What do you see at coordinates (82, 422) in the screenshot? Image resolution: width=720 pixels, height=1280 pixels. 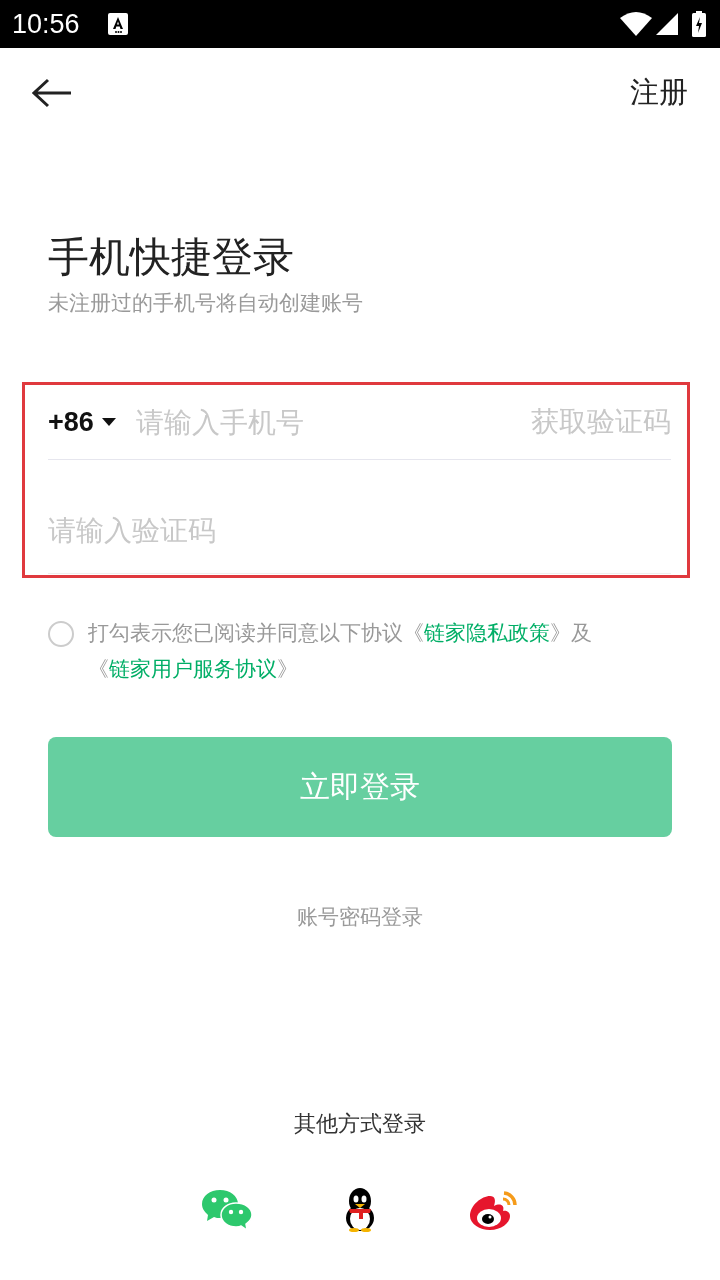 I see `country-code-button: +86` at bounding box center [82, 422].